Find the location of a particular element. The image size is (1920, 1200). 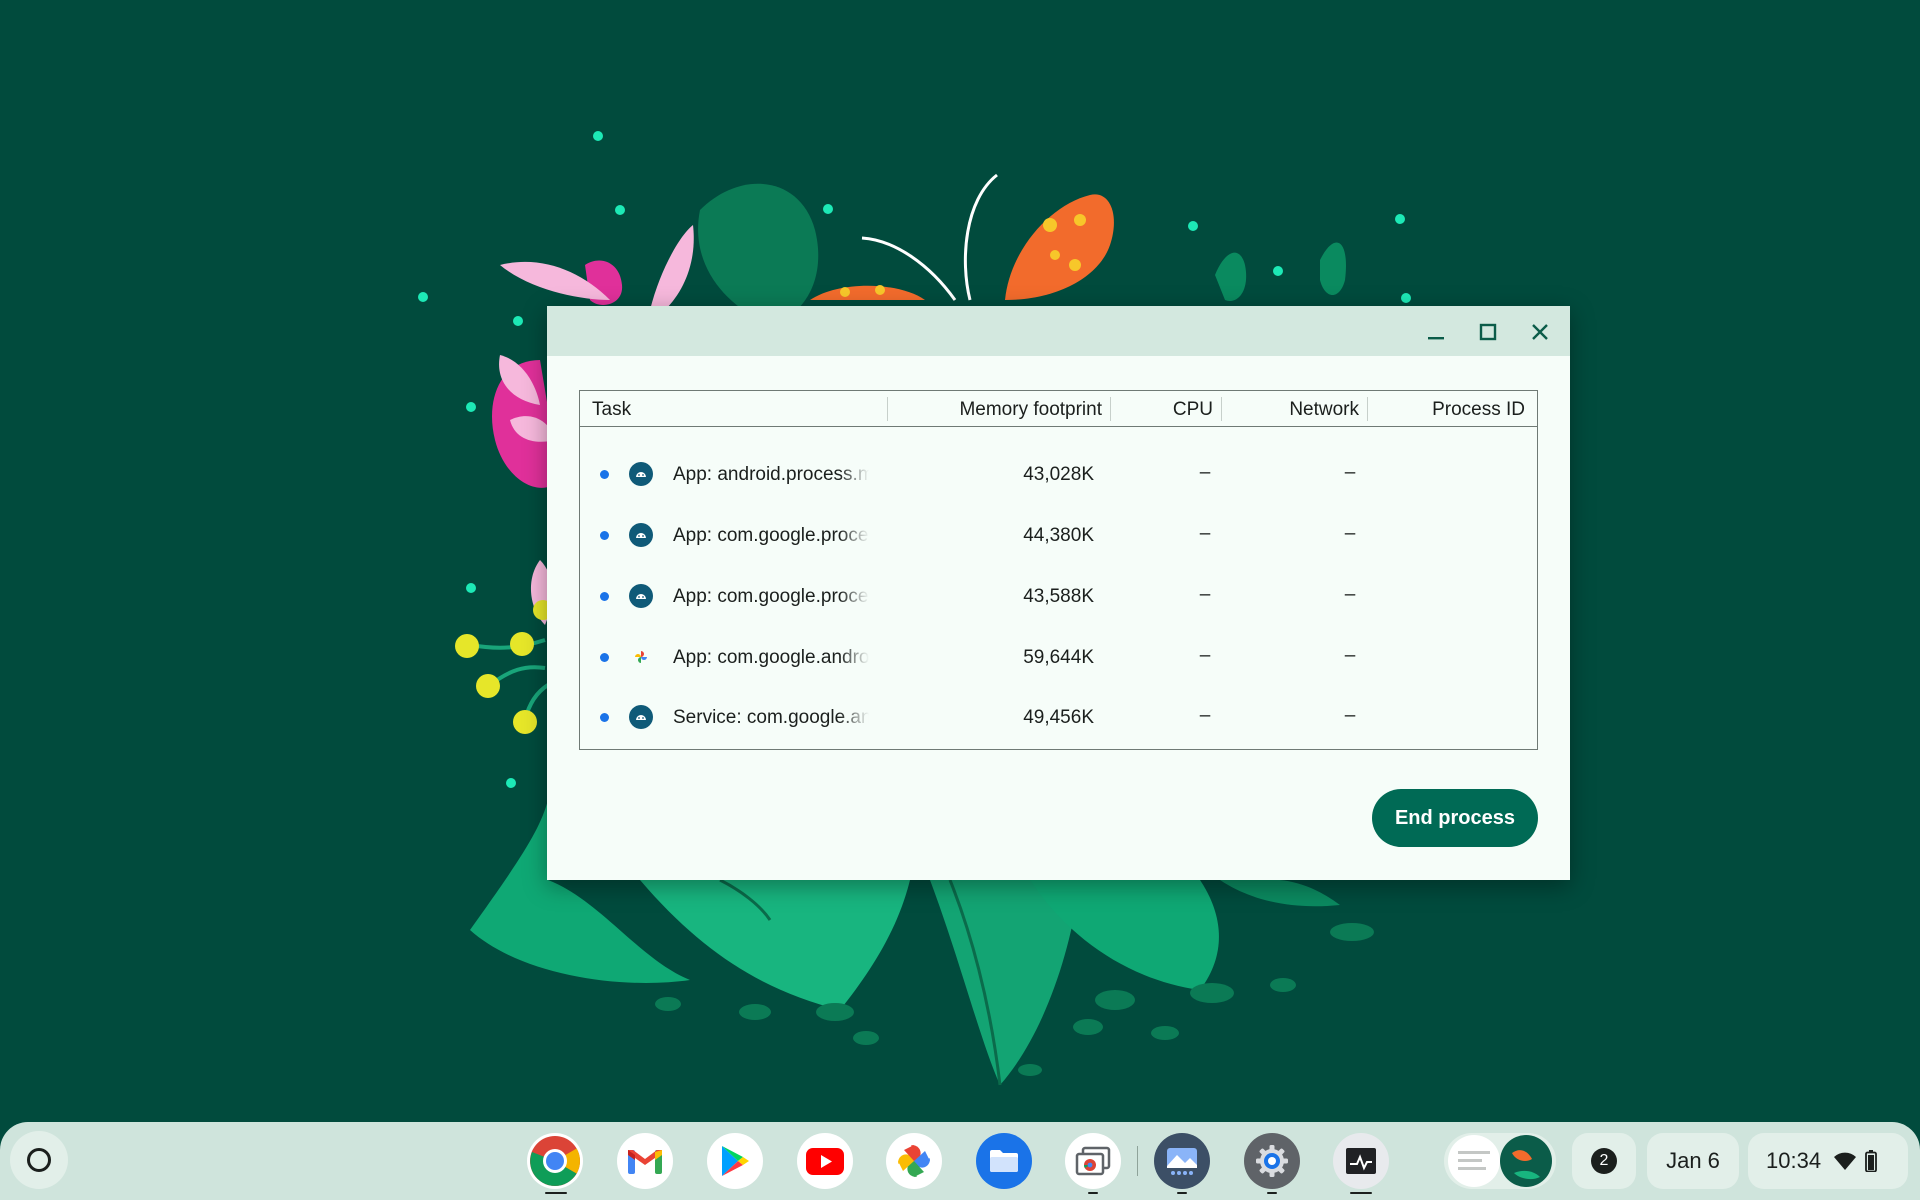

battery-icon is located at coordinates (1871, 1161).